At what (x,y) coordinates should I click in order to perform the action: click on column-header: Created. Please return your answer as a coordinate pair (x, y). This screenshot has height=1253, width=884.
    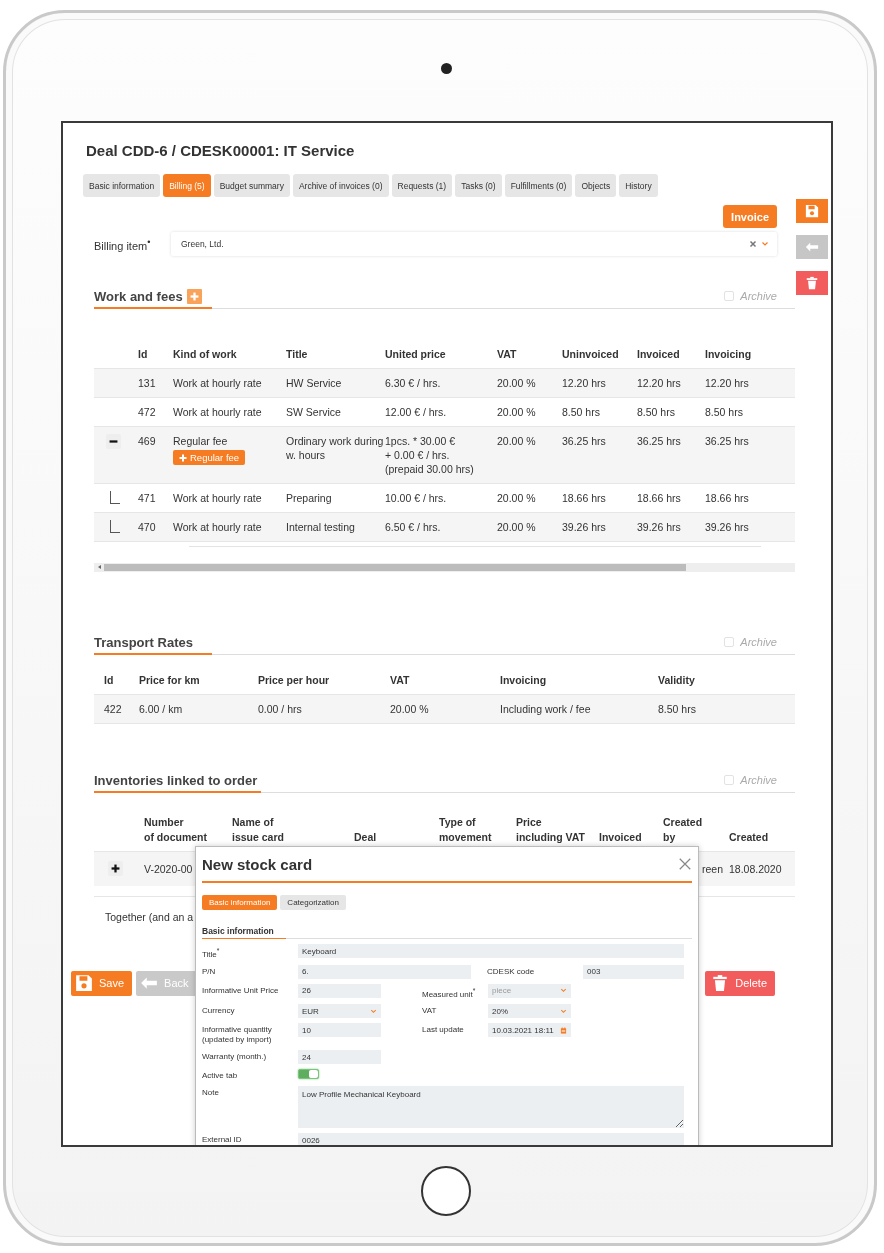
    Looking at the image, I should click on (762, 830).